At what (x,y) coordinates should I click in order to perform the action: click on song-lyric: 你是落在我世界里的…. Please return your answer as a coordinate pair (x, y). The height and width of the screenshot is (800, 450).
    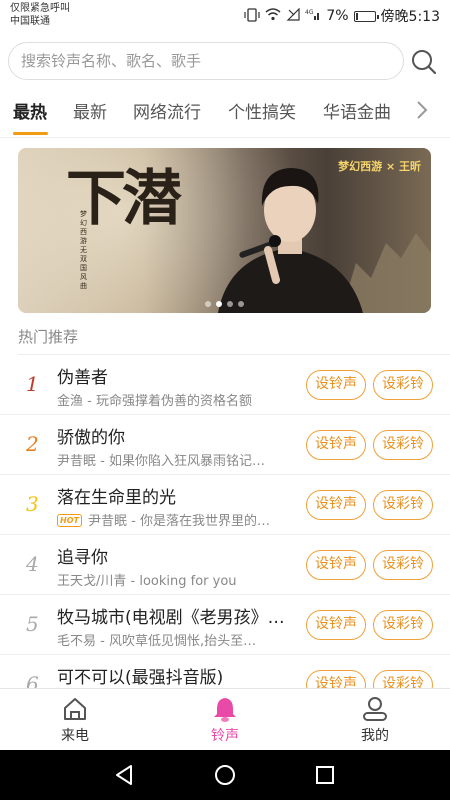
    Looking at the image, I should click on (204, 521).